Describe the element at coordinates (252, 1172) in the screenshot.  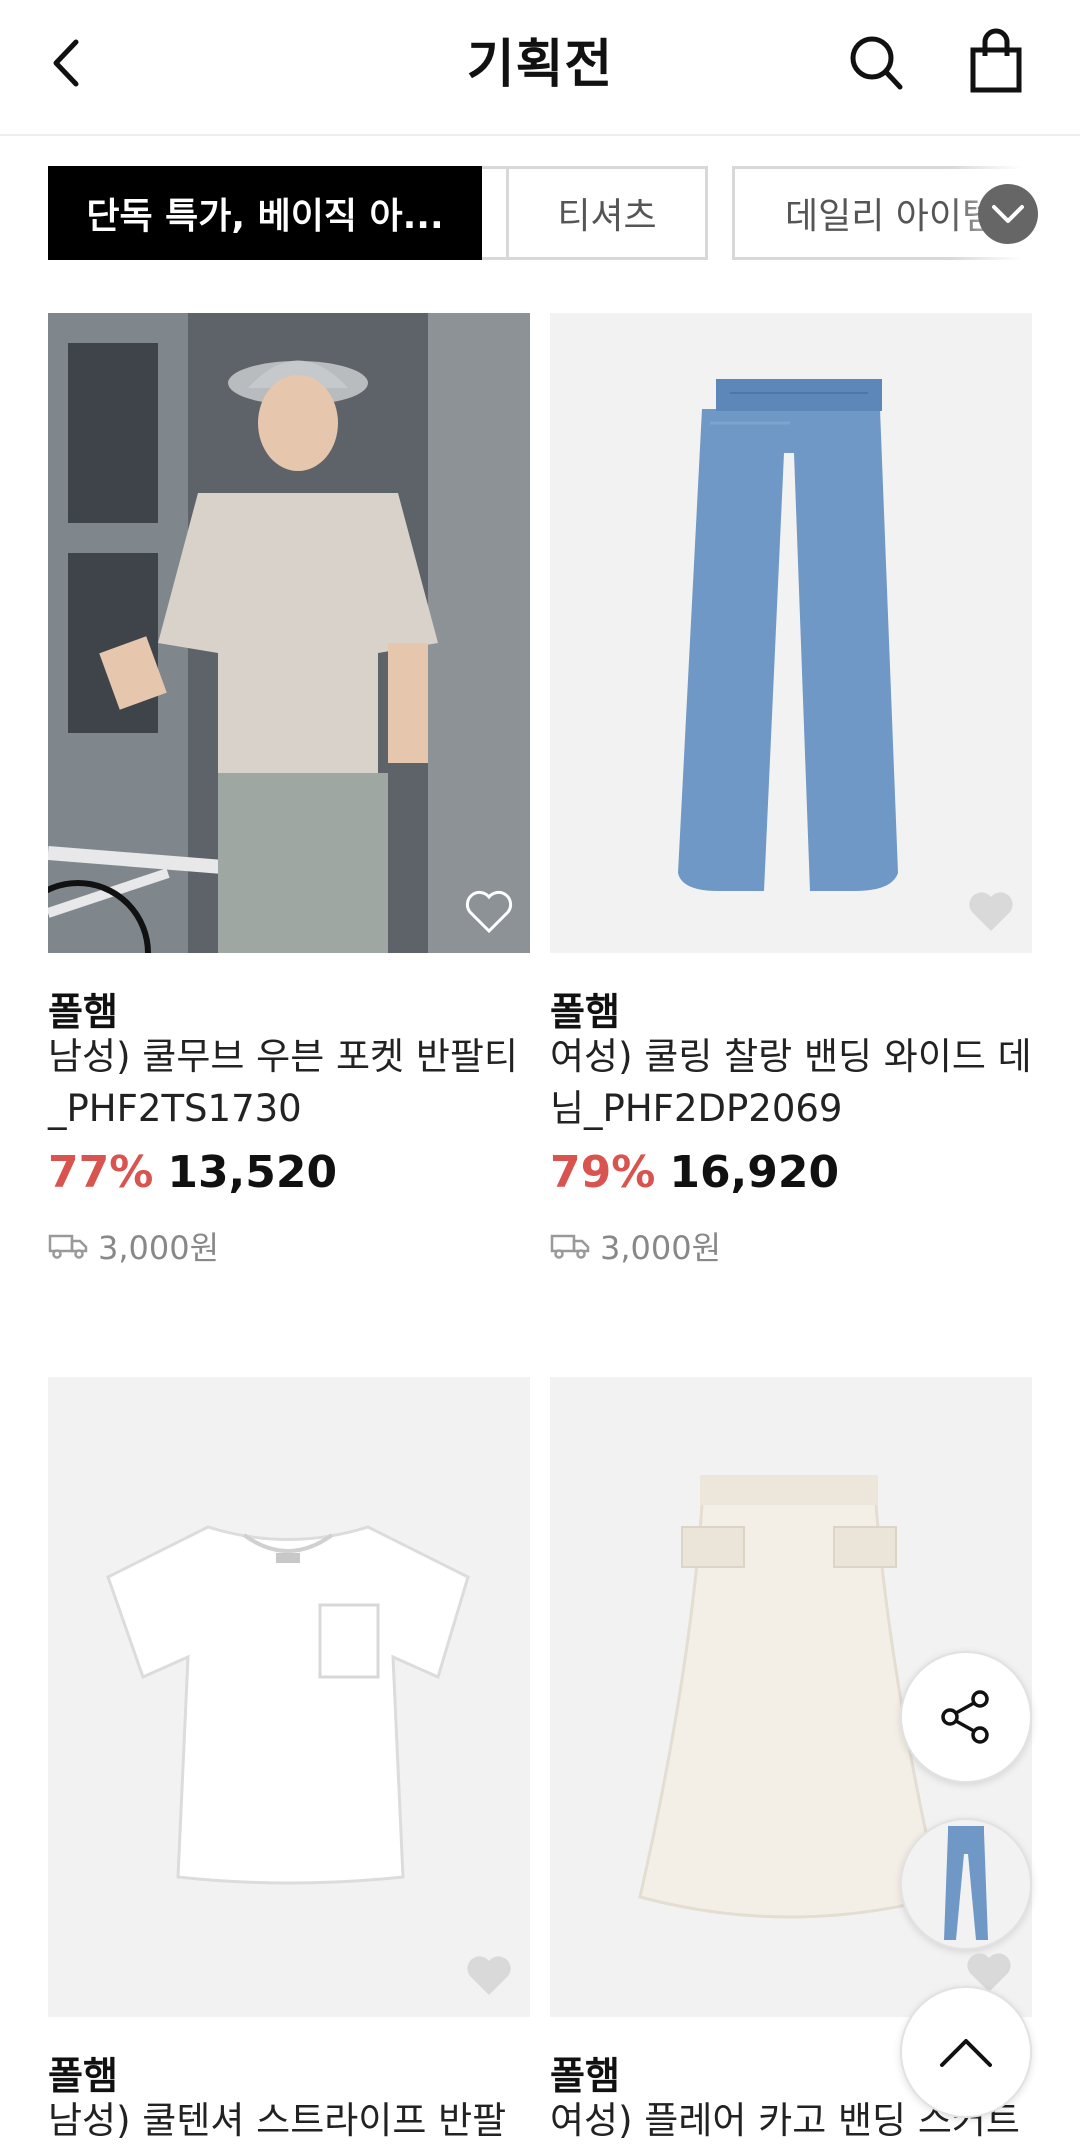
I see `sale-price: 13,520` at that location.